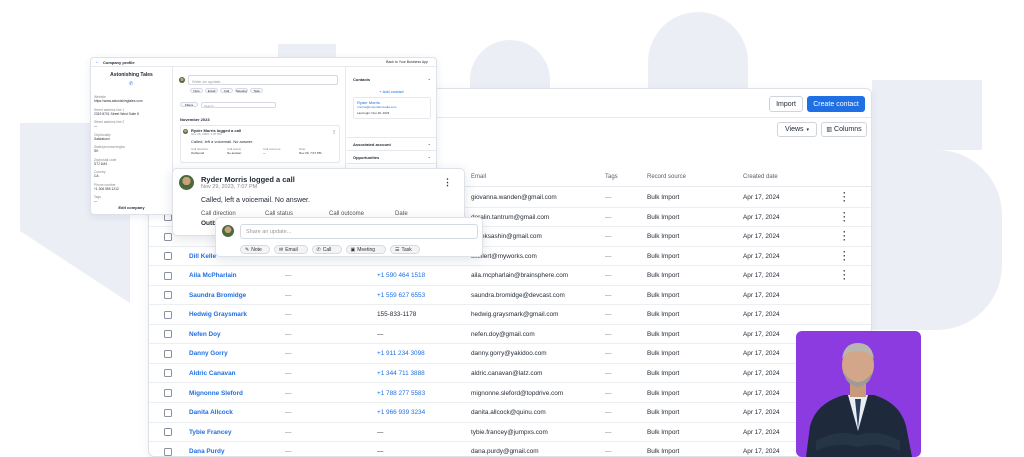 This screenshot has width=1024, height=457. Describe the element at coordinates (256, 90) in the screenshot. I see `activity-action-task: Task` at that location.